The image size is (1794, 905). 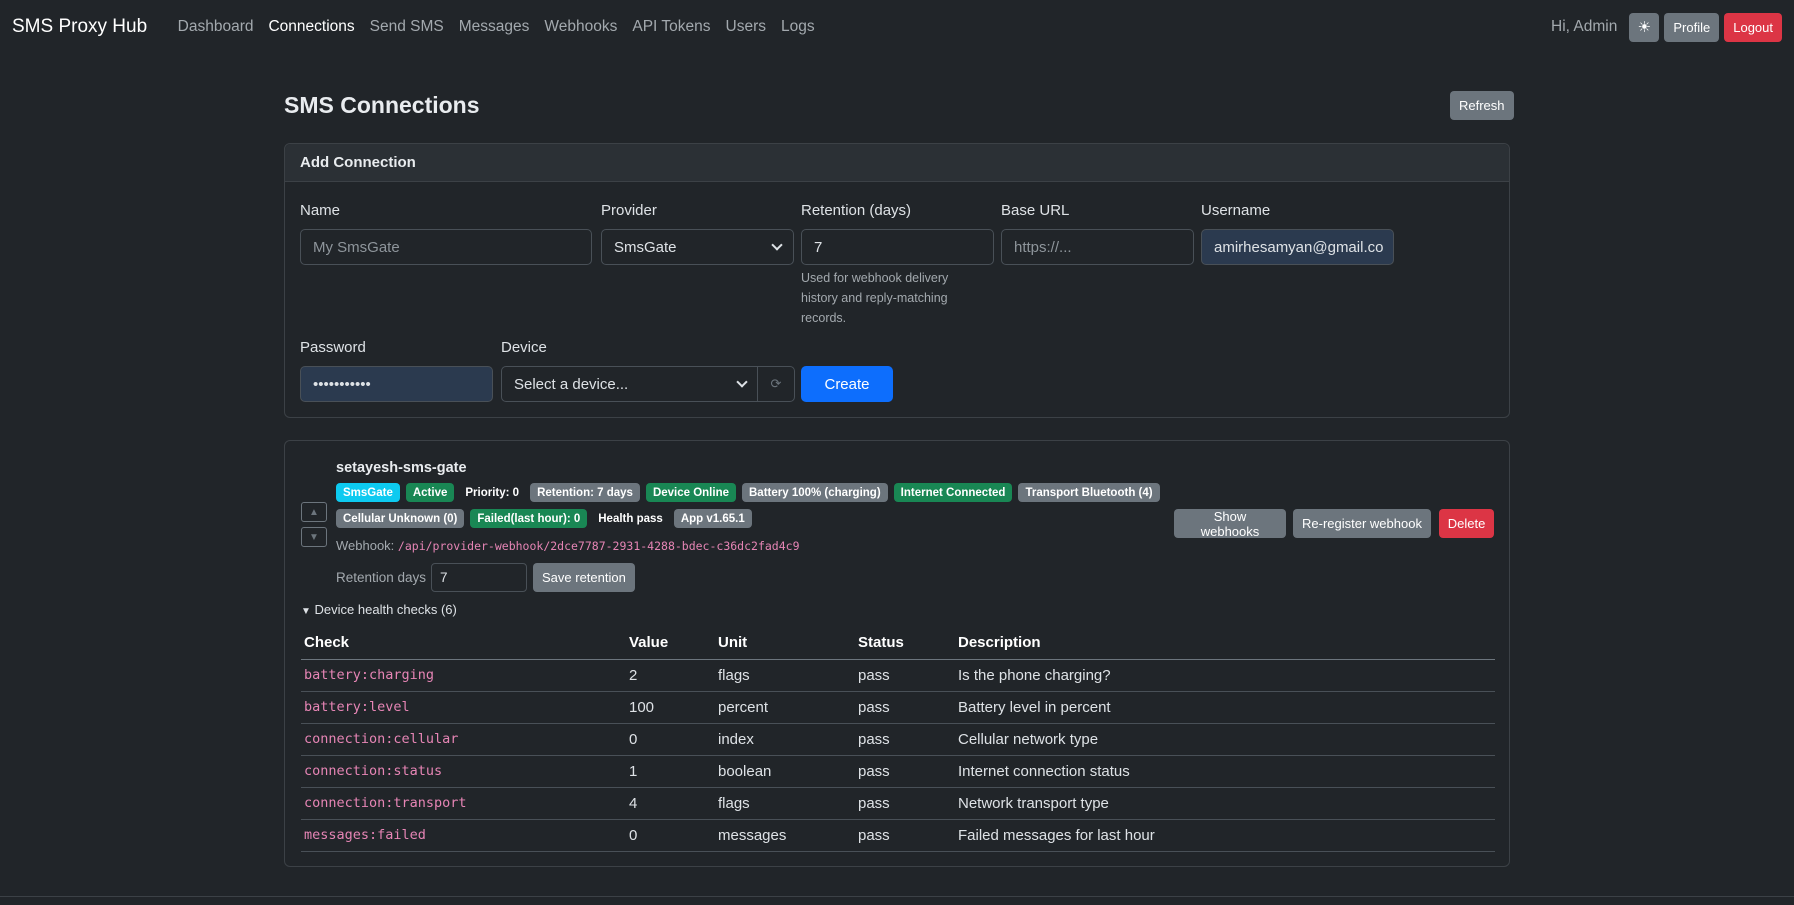 I want to click on description-cell: Battery level in percent, so click(x=1225, y=707).